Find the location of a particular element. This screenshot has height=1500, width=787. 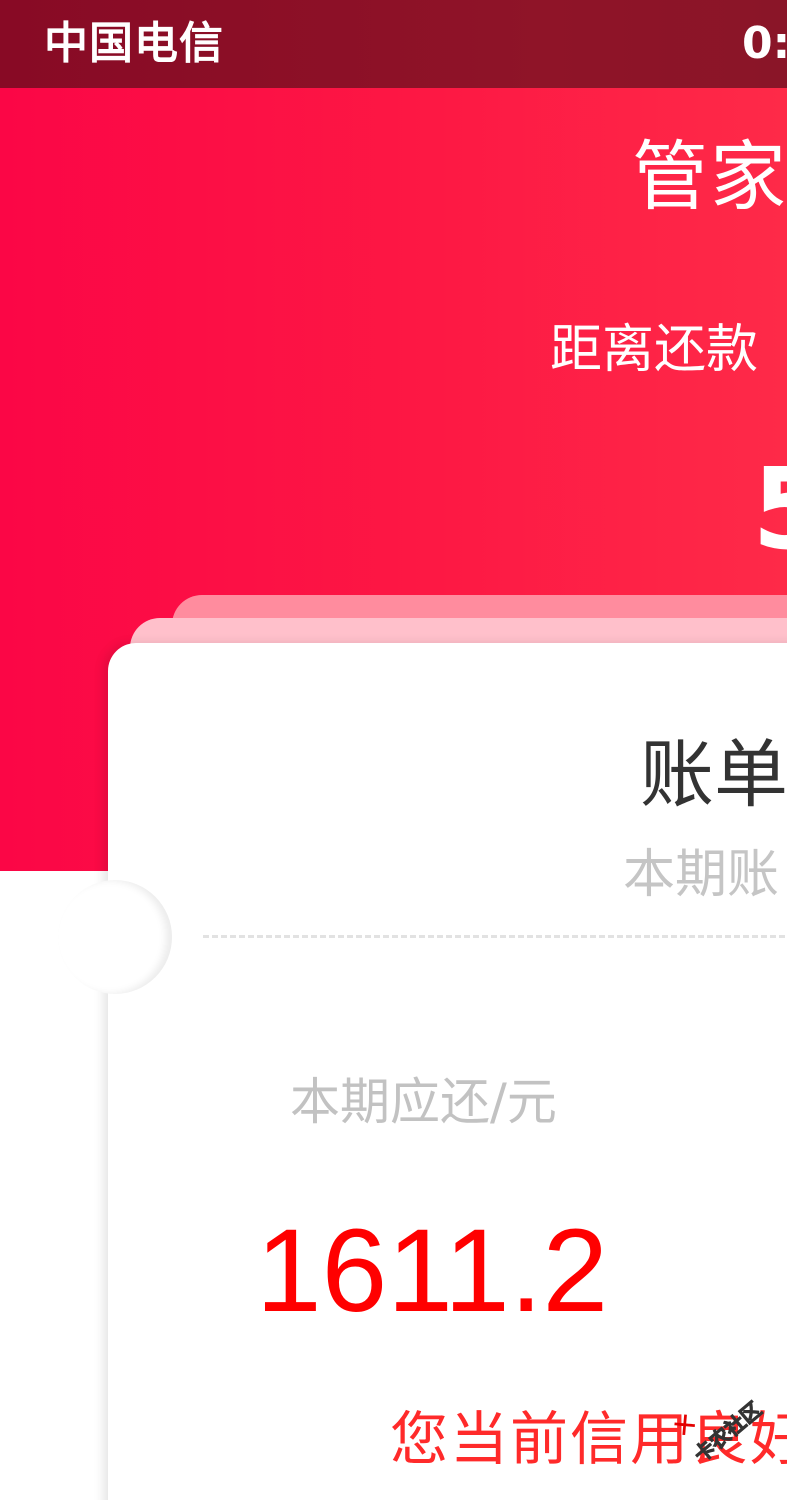

bill-card-title: 账单 is located at coordinates (713, 775).